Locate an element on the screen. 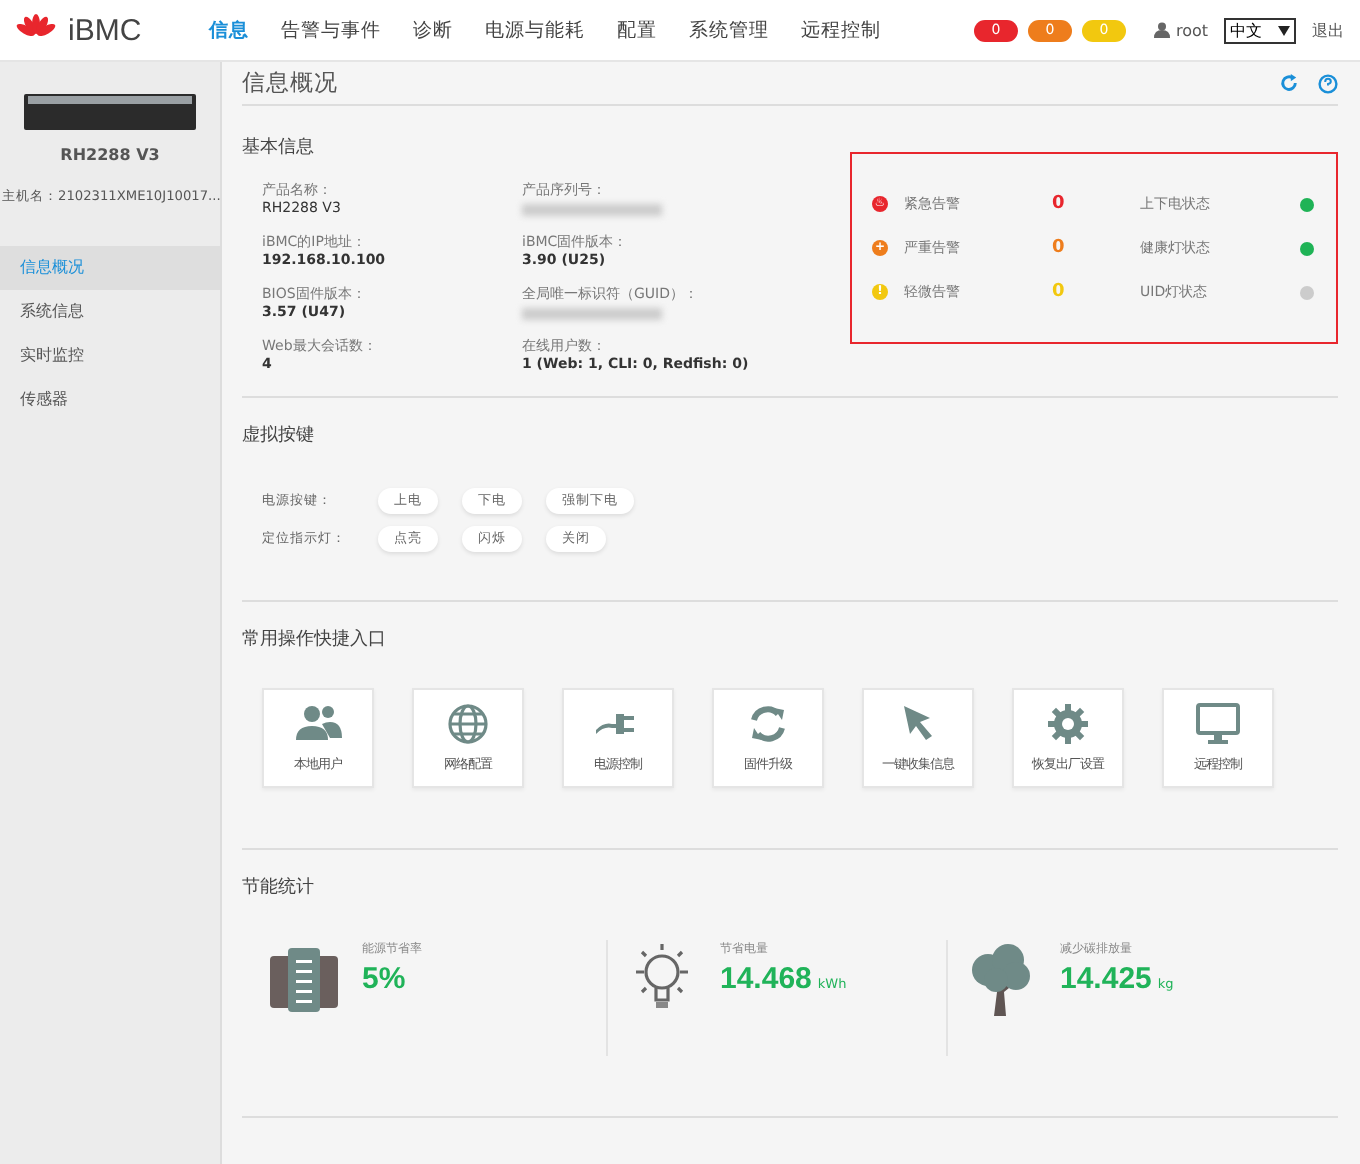 Image resolution: width=1360 pixels, height=1164 pixels. section-title: 虚拟按键 is located at coordinates (279, 435).